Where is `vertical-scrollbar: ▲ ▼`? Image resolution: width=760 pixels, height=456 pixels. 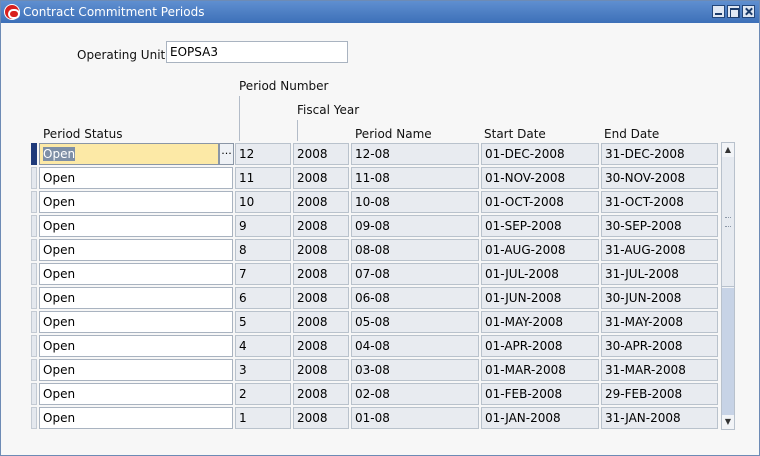
vertical-scrollbar: ▲ ▼ is located at coordinates (728, 286).